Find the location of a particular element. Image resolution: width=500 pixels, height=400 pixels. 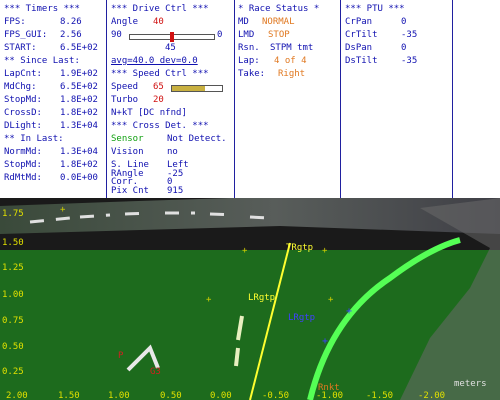

ptu-label: DsPan is located at coordinates (359, 48).